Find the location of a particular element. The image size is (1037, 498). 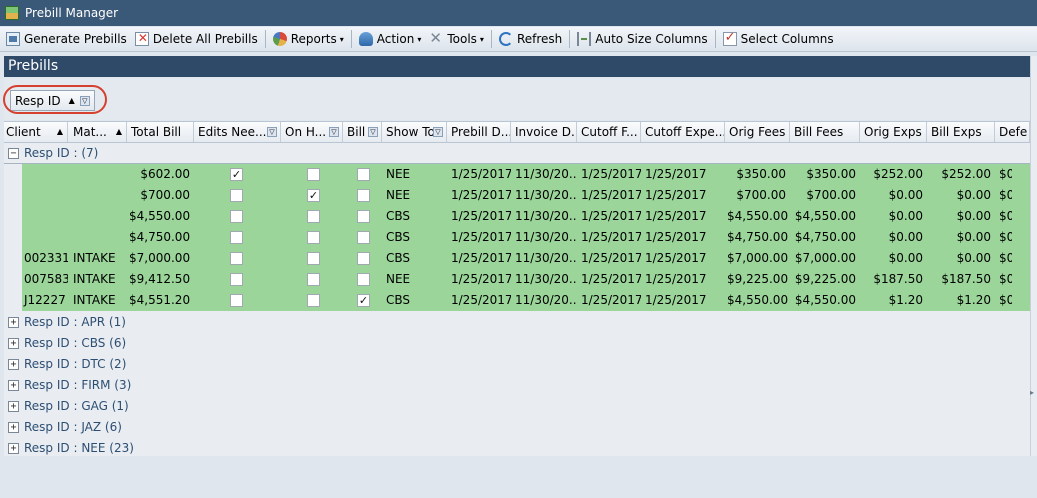

column-header: Show To ▽ is located at coordinates (415, 132).